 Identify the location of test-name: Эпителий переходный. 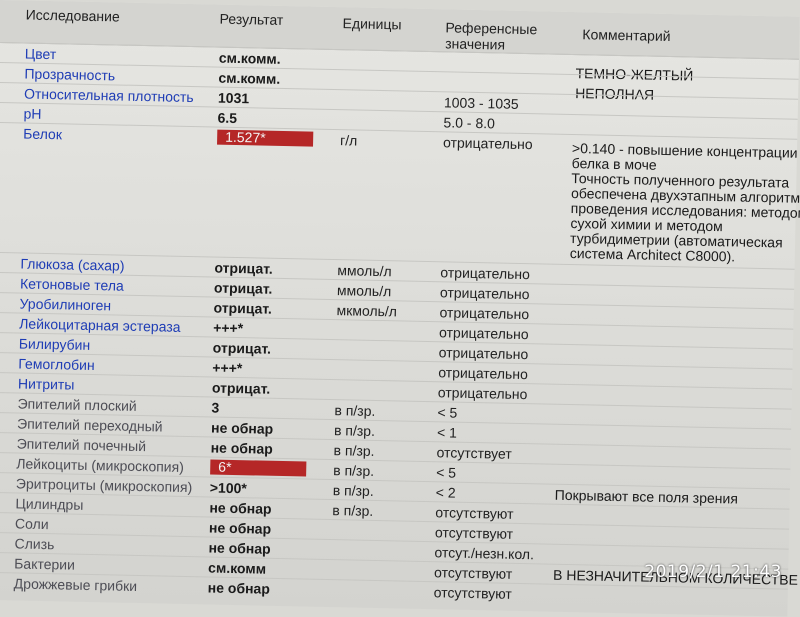
(89, 425).